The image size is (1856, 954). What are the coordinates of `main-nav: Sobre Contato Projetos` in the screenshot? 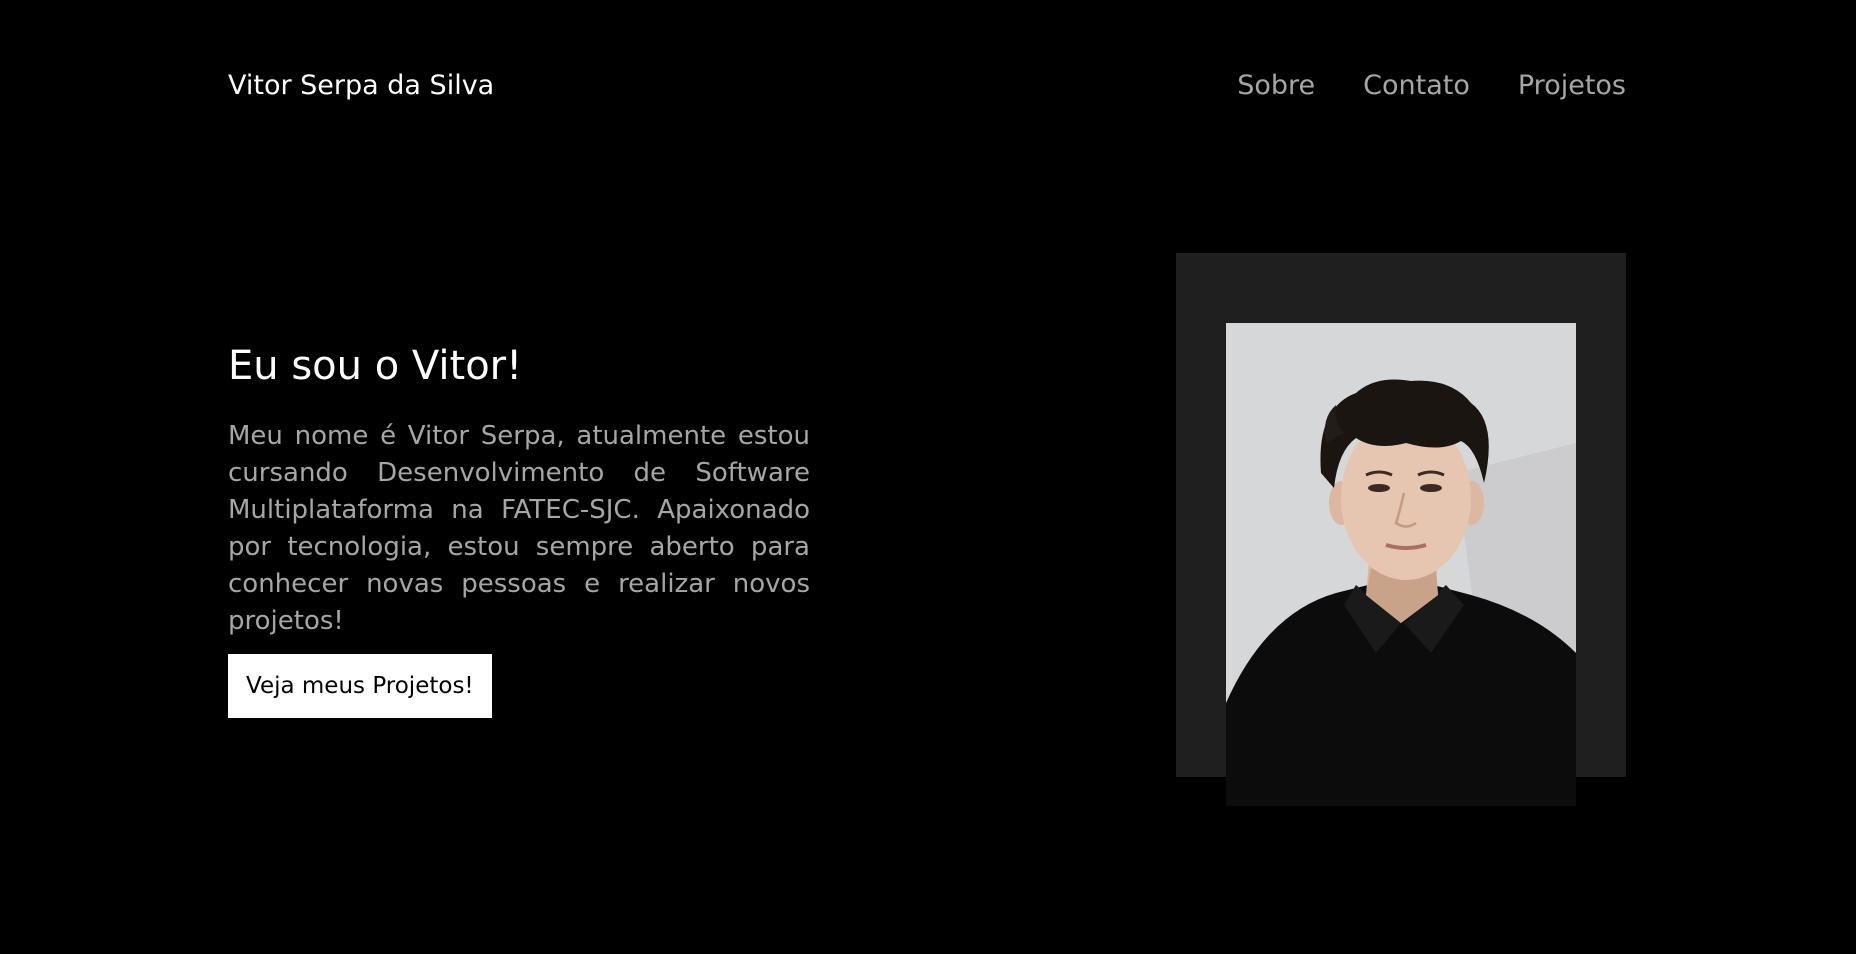 It's located at (1431, 86).